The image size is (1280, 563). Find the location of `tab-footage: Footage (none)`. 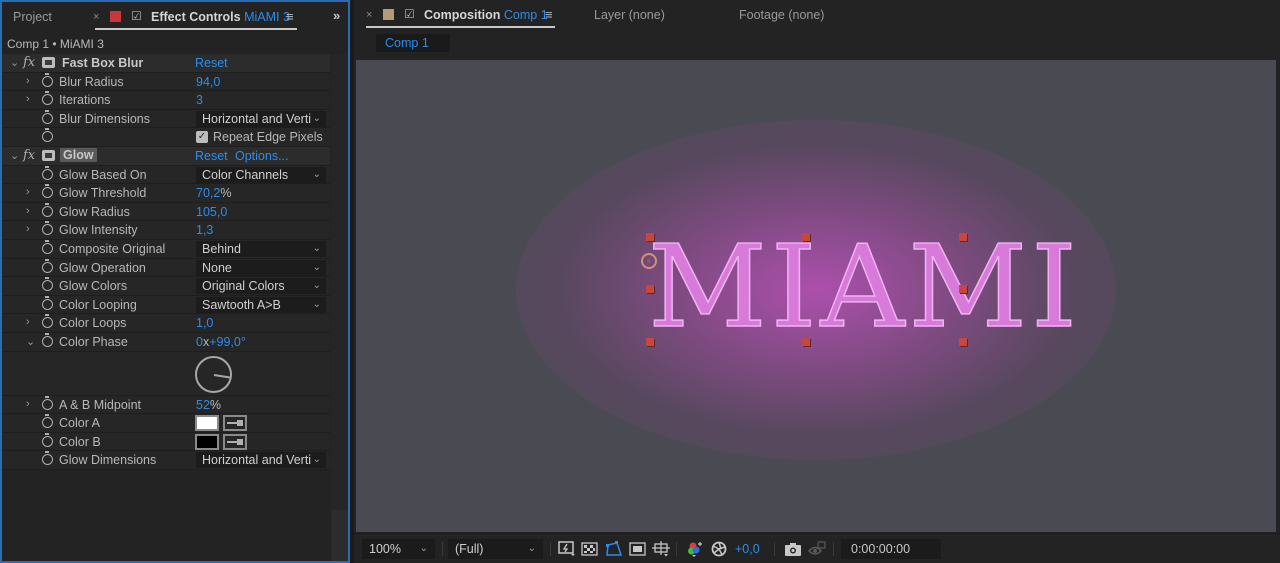

tab-footage: Footage (none) is located at coordinates (781, 15).